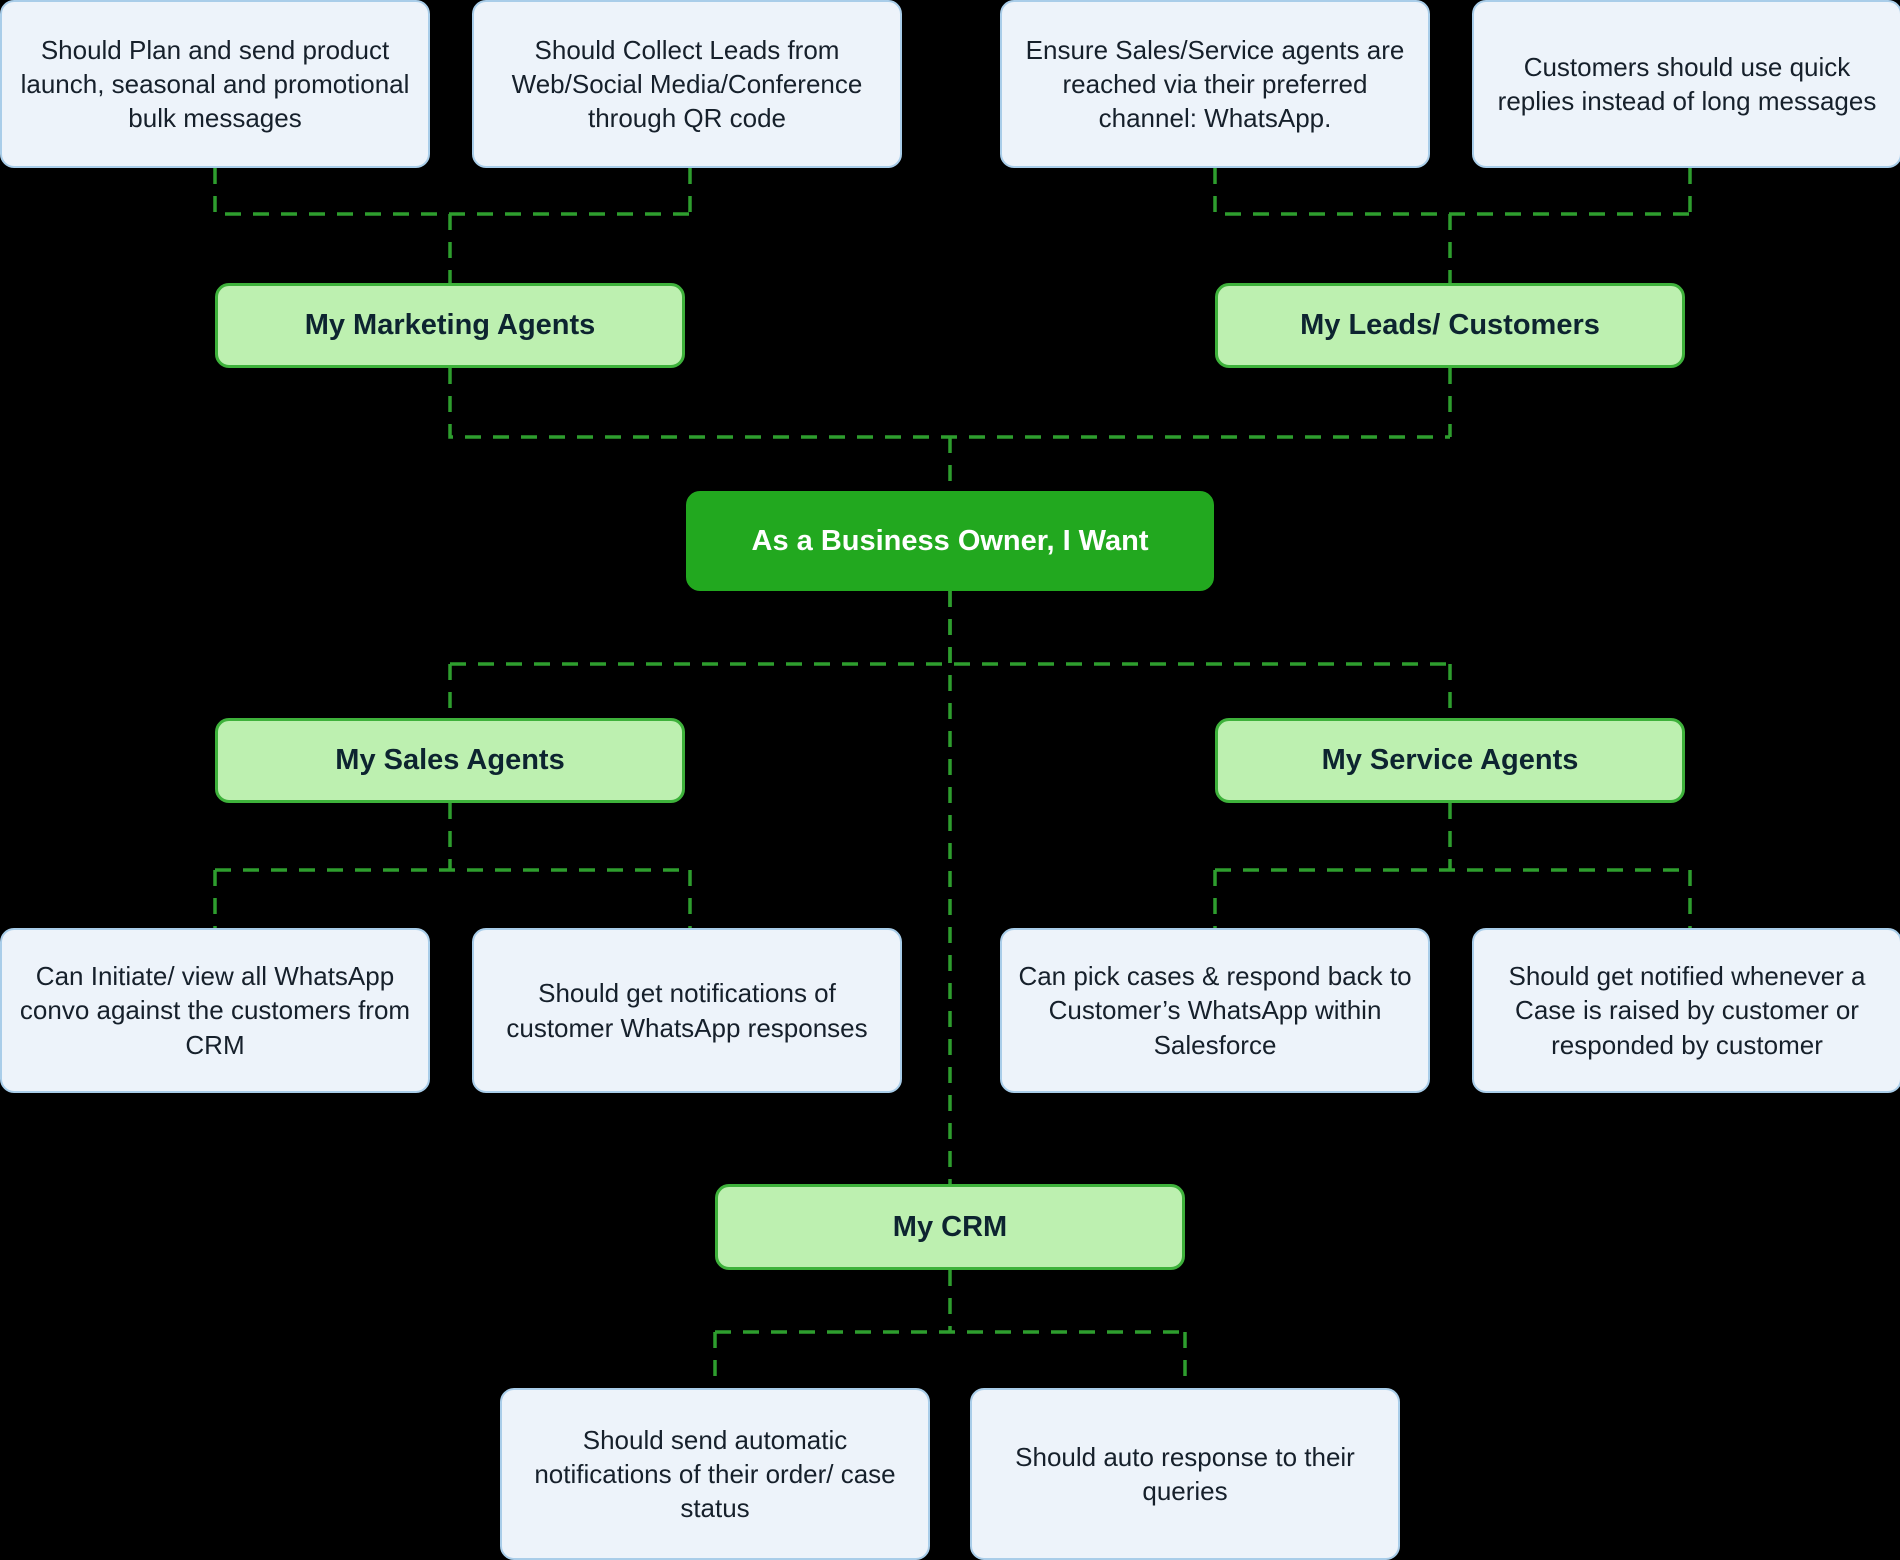  I want to click on root-node-label: As a Business Owner, I Want, so click(950, 540).